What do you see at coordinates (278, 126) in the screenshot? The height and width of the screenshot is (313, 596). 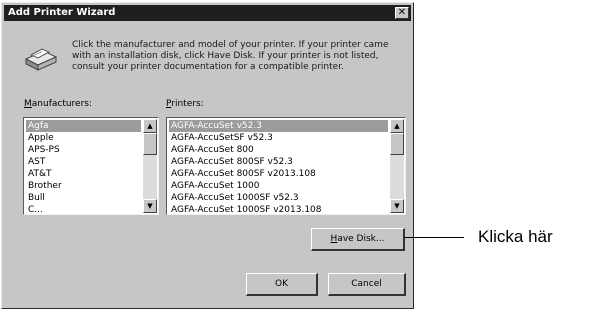 I see `list-item: AGFA-AccuSet v52.3` at bounding box center [278, 126].